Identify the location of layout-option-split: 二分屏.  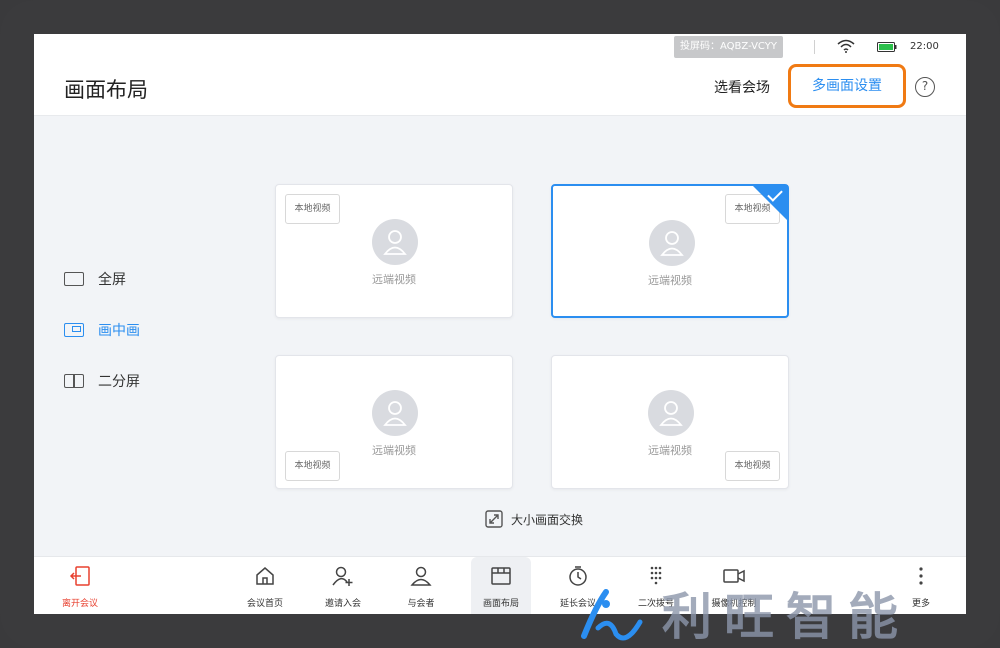
(102, 381).